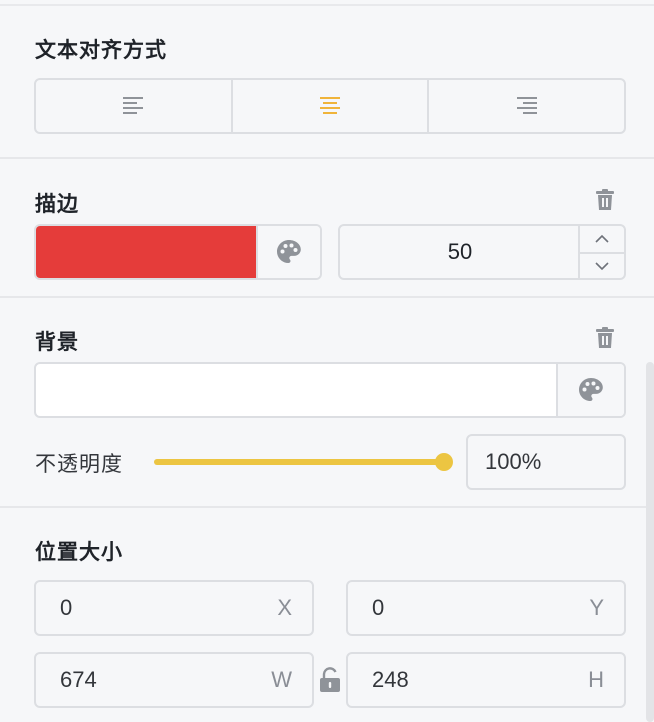 The height and width of the screenshot is (722, 654). I want to click on stepper-arrows, so click(601, 252).